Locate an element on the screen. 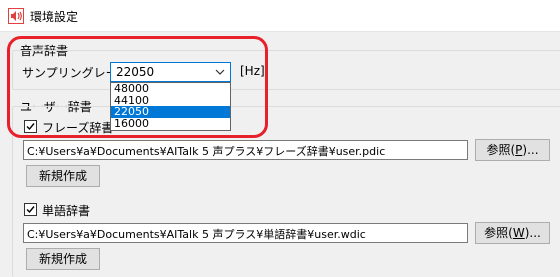 The width and height of the screenshot is (560, 277). sampling-rate-select: 22050 is located at coordinates (170, 72).